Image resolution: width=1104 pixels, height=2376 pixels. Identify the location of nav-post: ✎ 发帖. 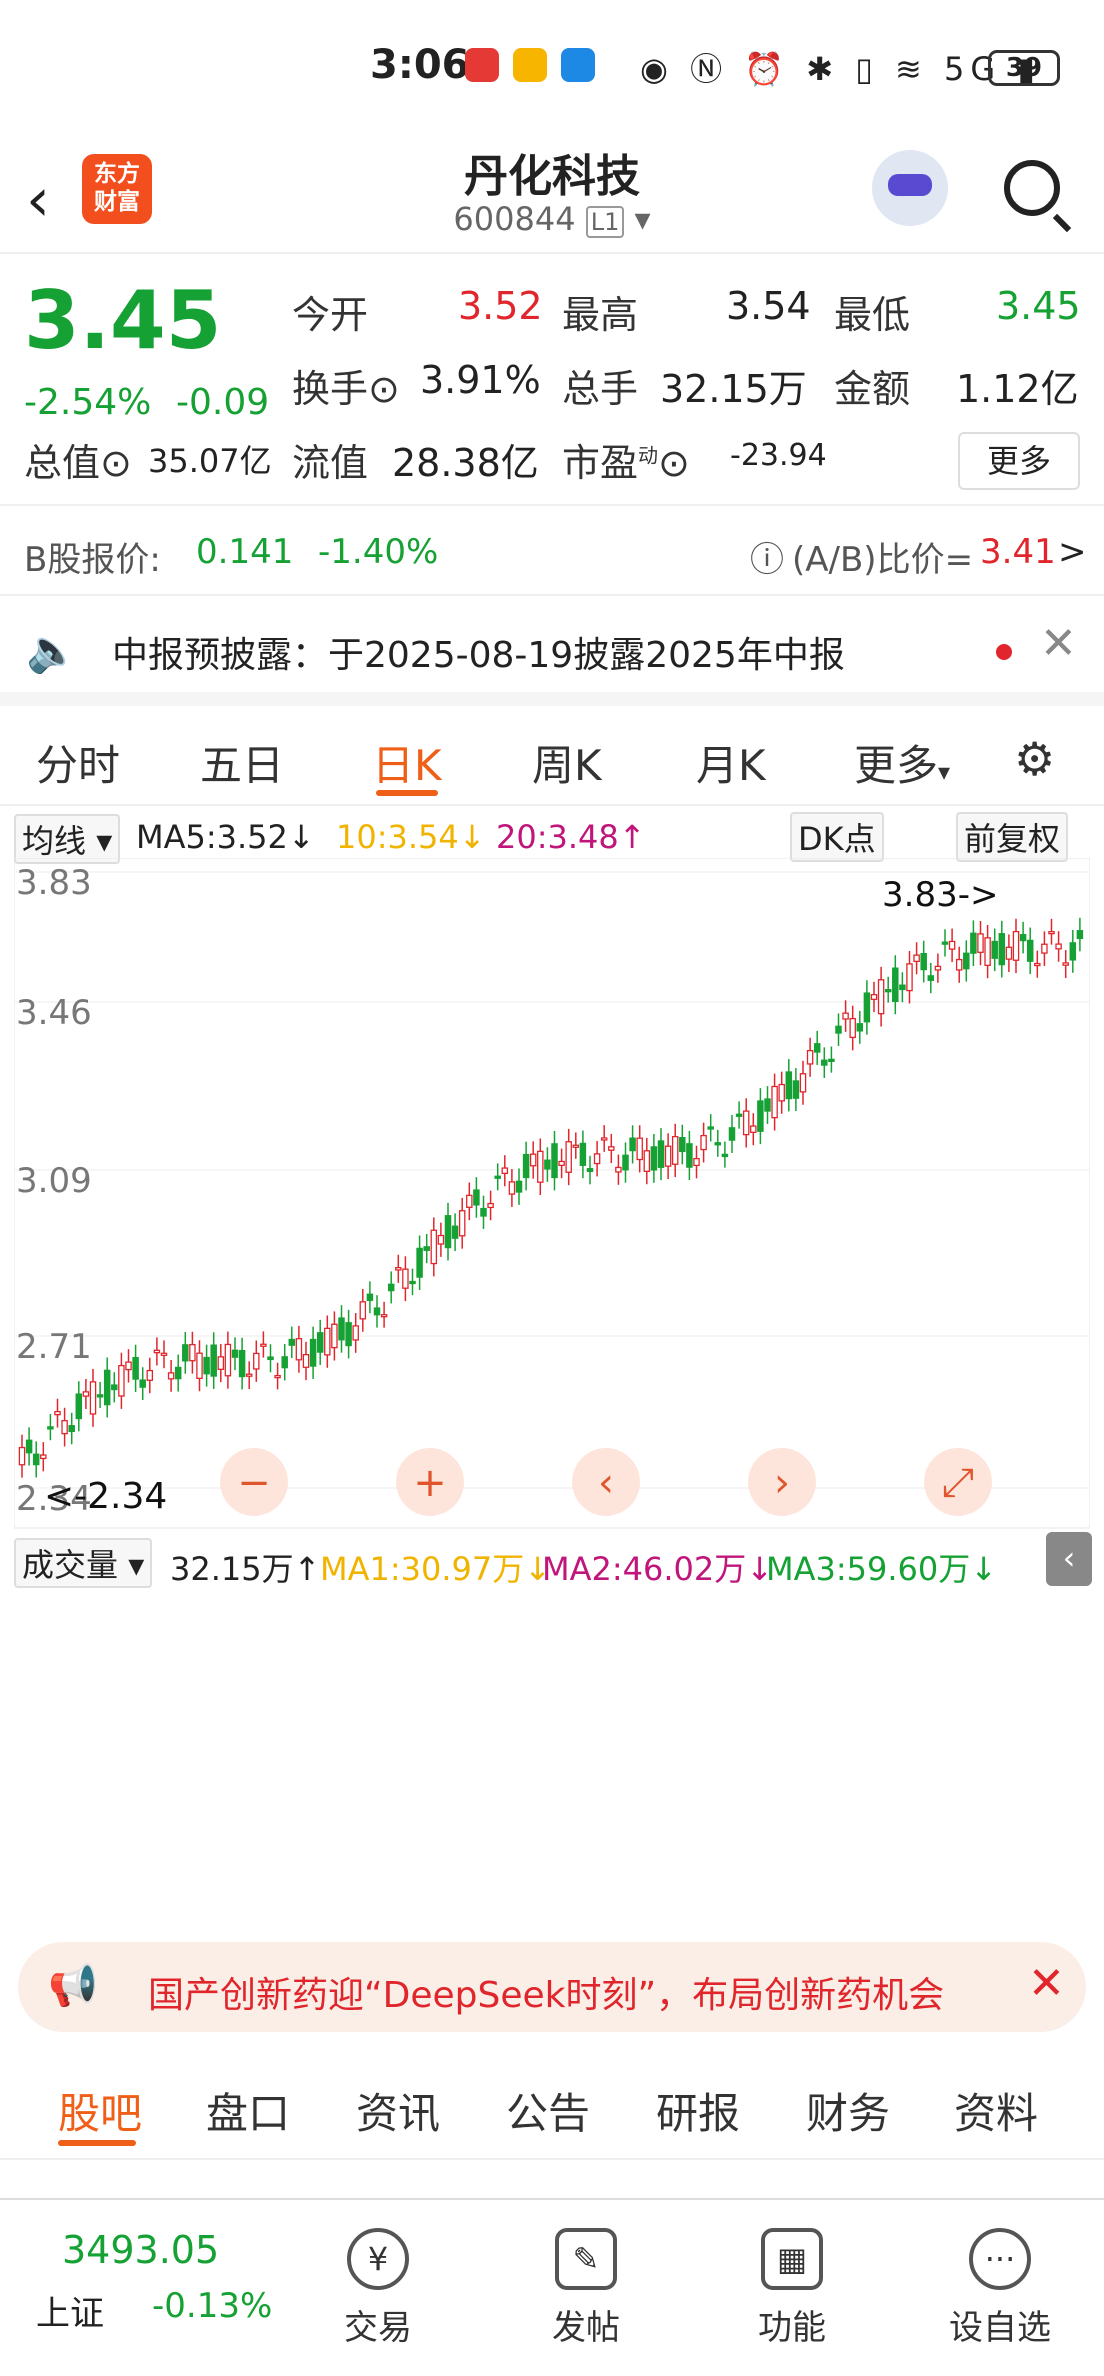
(586, 2288).